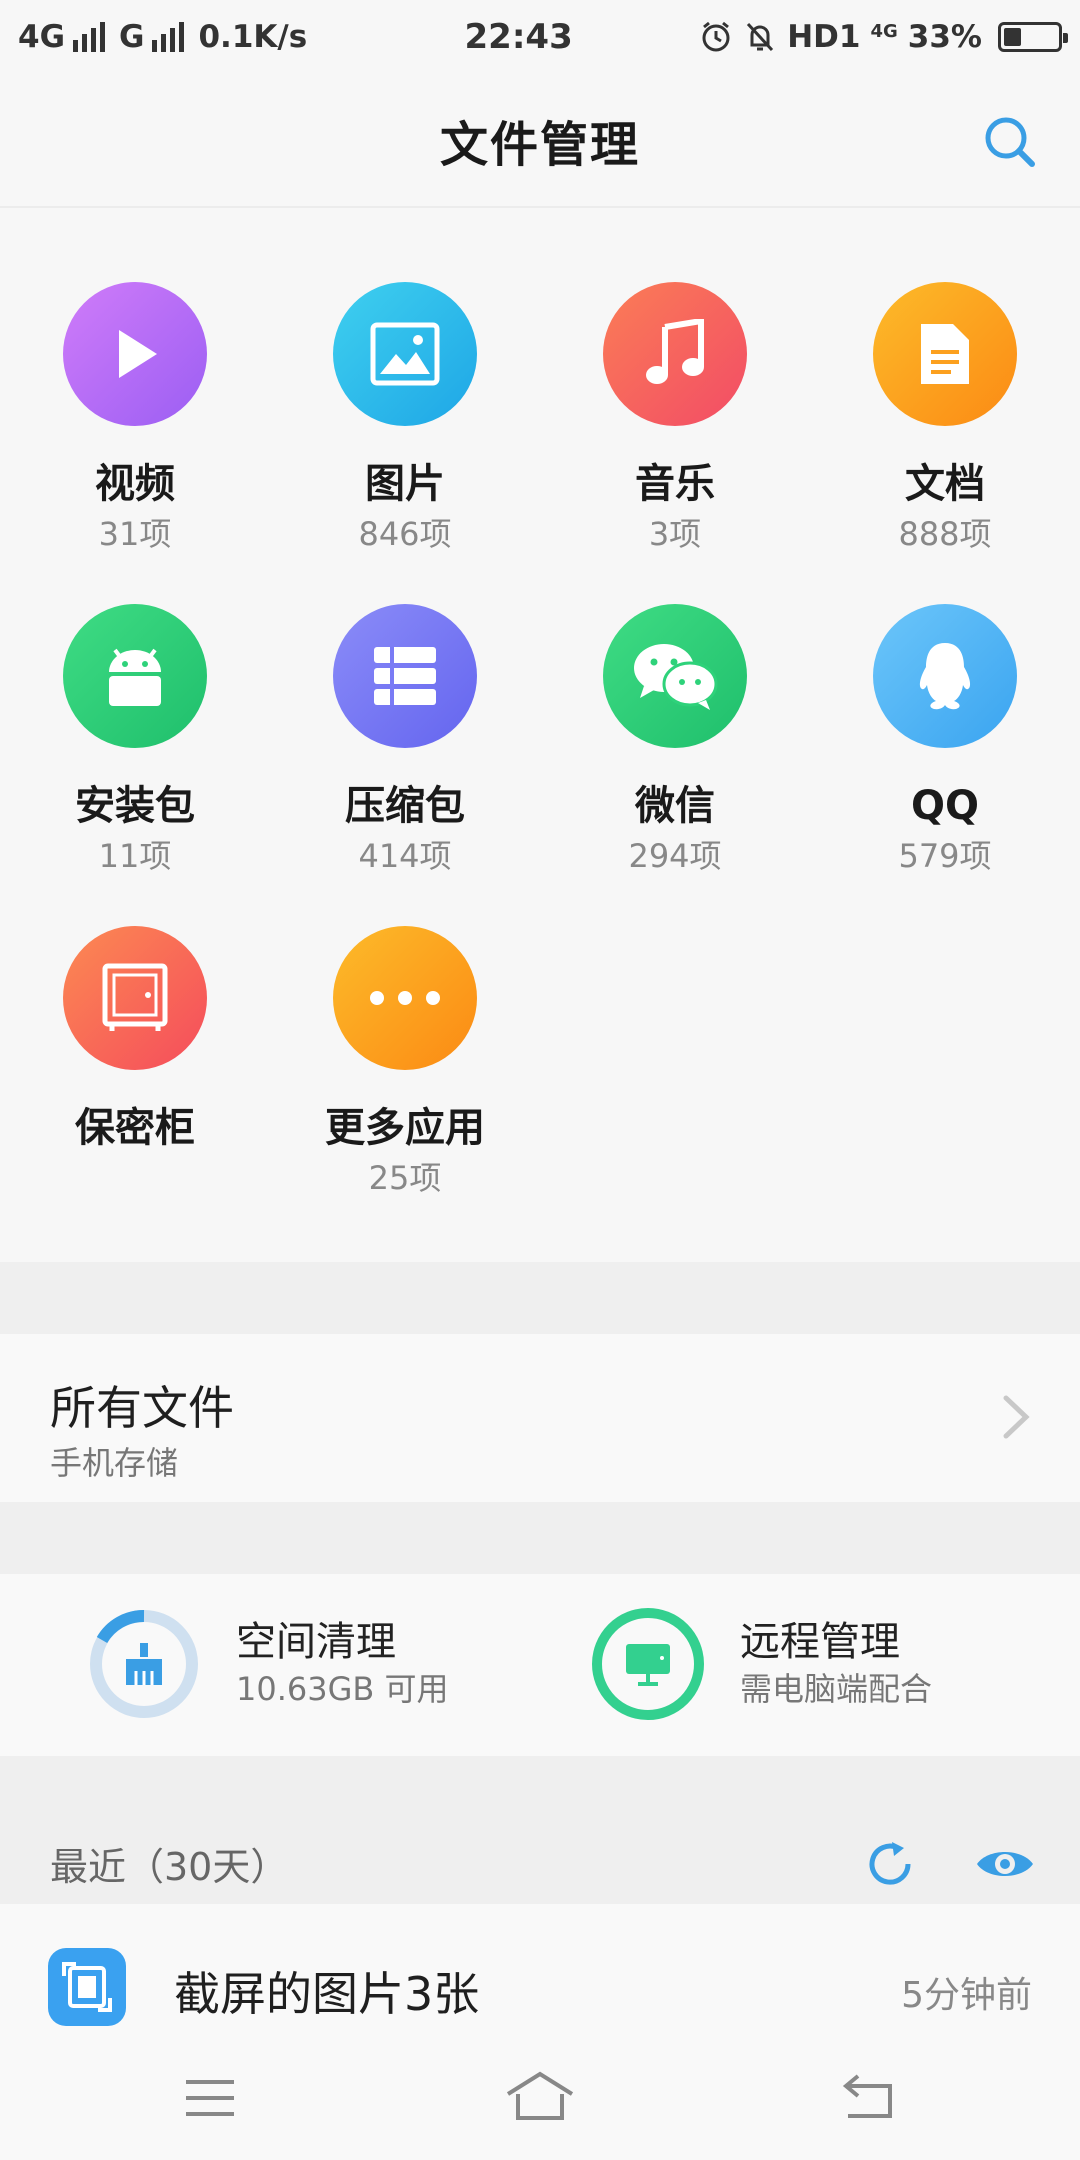 The height and width of the screenshot is (2160, 1080). I want to click on category-video: 视频 31项, so click(135, 418).